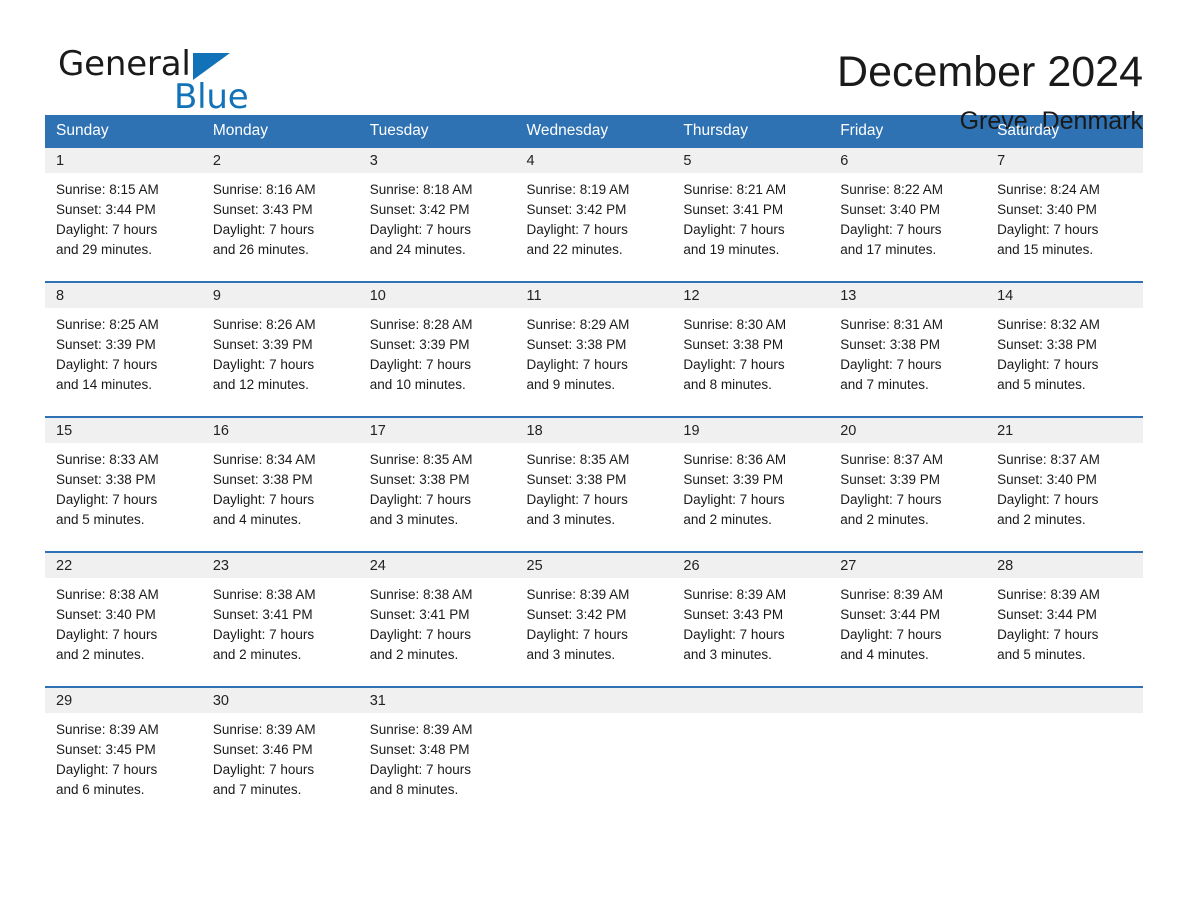  What do you see at coordinates (990, 72) in the screenshot?
I see `page-title: December 2024` at bounding box center [990, 72].